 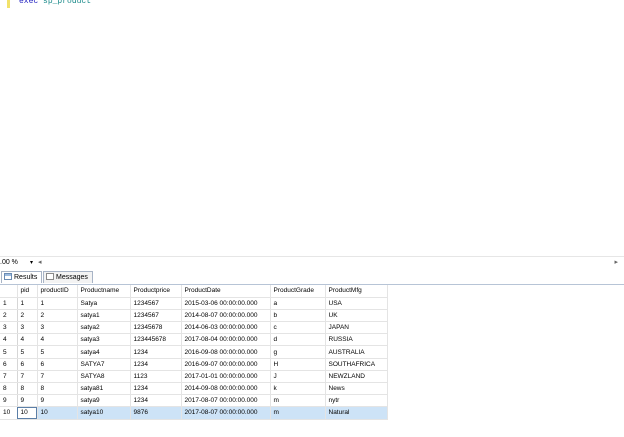 What do you see at coordinates (27, 352) in the screenshot?
I see `cell-pid: 5` at bounding box center [27, 352].